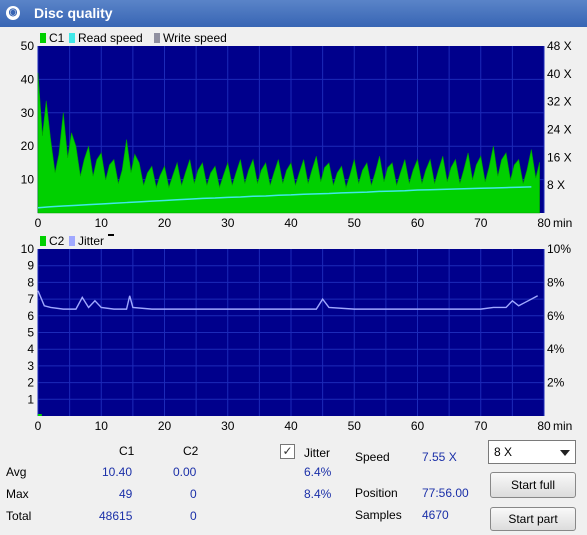 The width and height of the screenshot is (587, 535). I want to click on y-tick-label: 9, so click(30, 266).